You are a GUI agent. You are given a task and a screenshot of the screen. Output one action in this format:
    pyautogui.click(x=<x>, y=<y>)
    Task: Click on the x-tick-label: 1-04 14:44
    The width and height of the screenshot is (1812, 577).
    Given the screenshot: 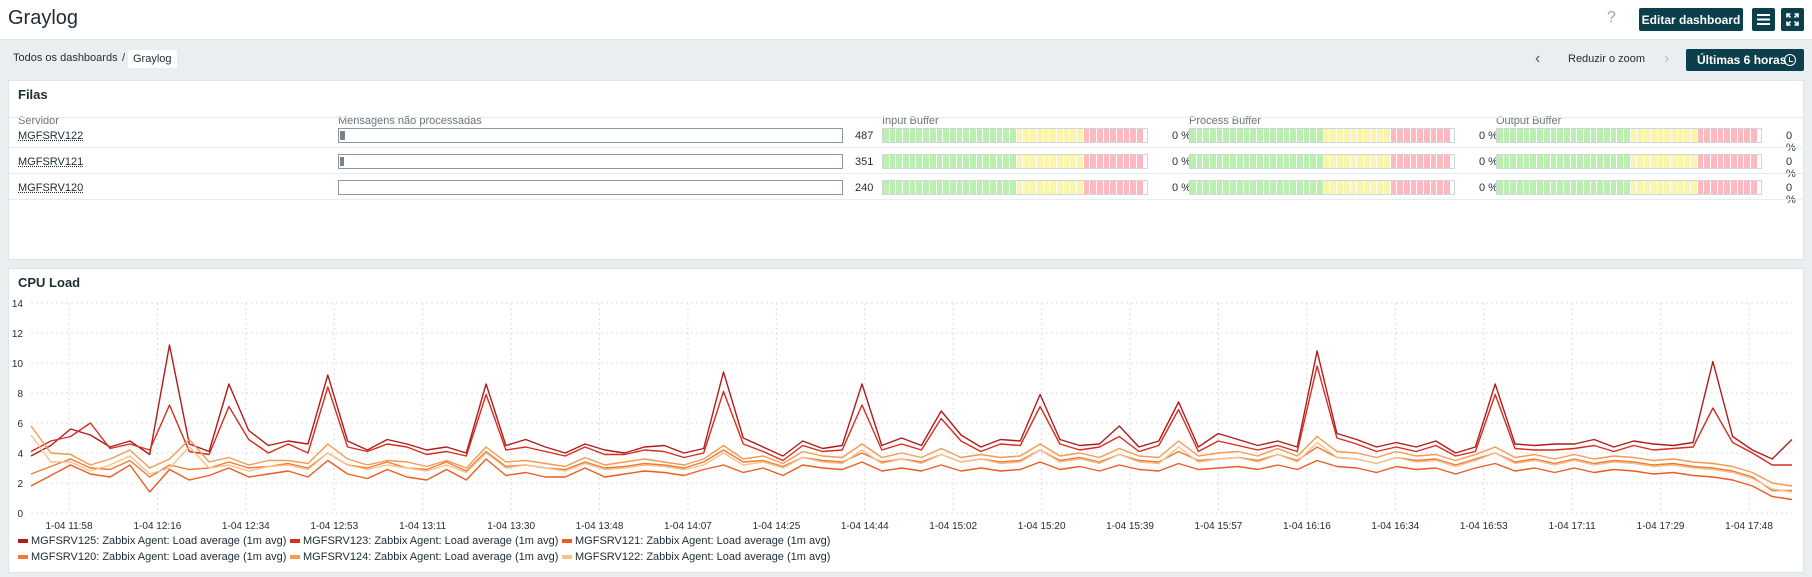 What is the action you would take?
    pyautogui.click(x=865, y=526)
    